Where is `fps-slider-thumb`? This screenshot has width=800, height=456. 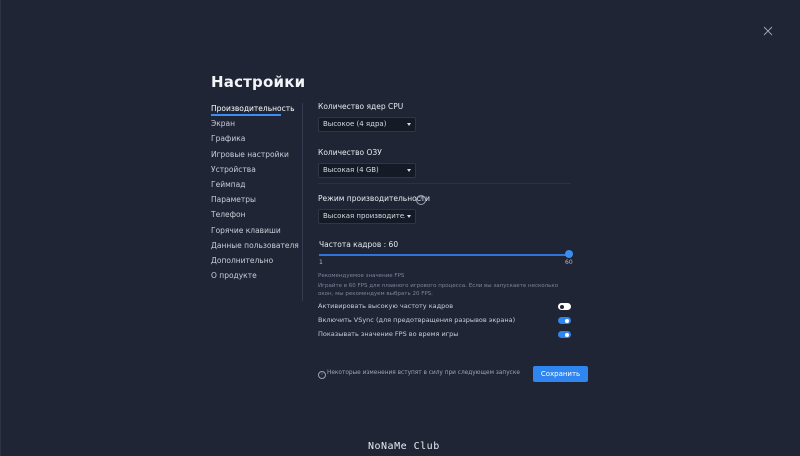 fps-slider-thumb is located at coordinates (569, 254).